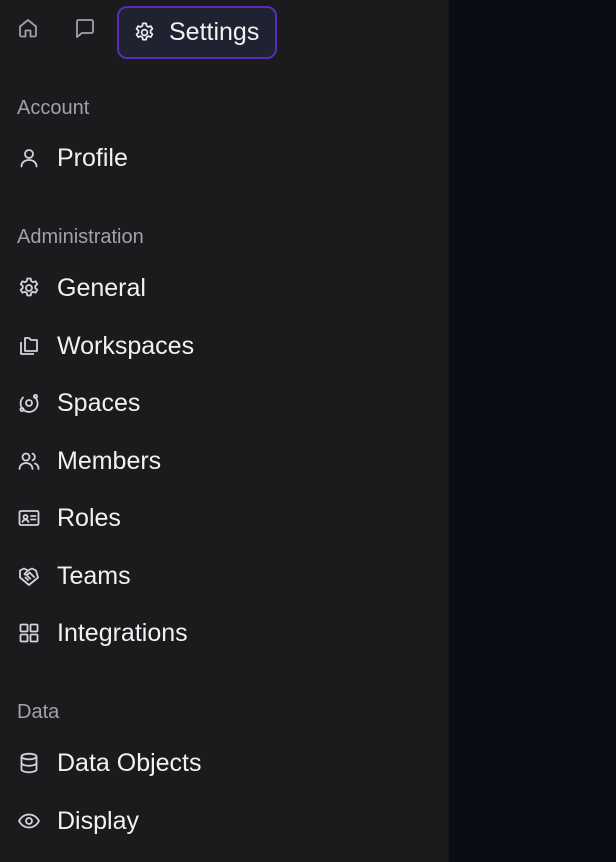 This screenshot has height=862, width=616. What do you see at coordinates (89, 517) in the screenshot?
I see `sidebar-item-label: Roles` at bounding box center [89, 517].